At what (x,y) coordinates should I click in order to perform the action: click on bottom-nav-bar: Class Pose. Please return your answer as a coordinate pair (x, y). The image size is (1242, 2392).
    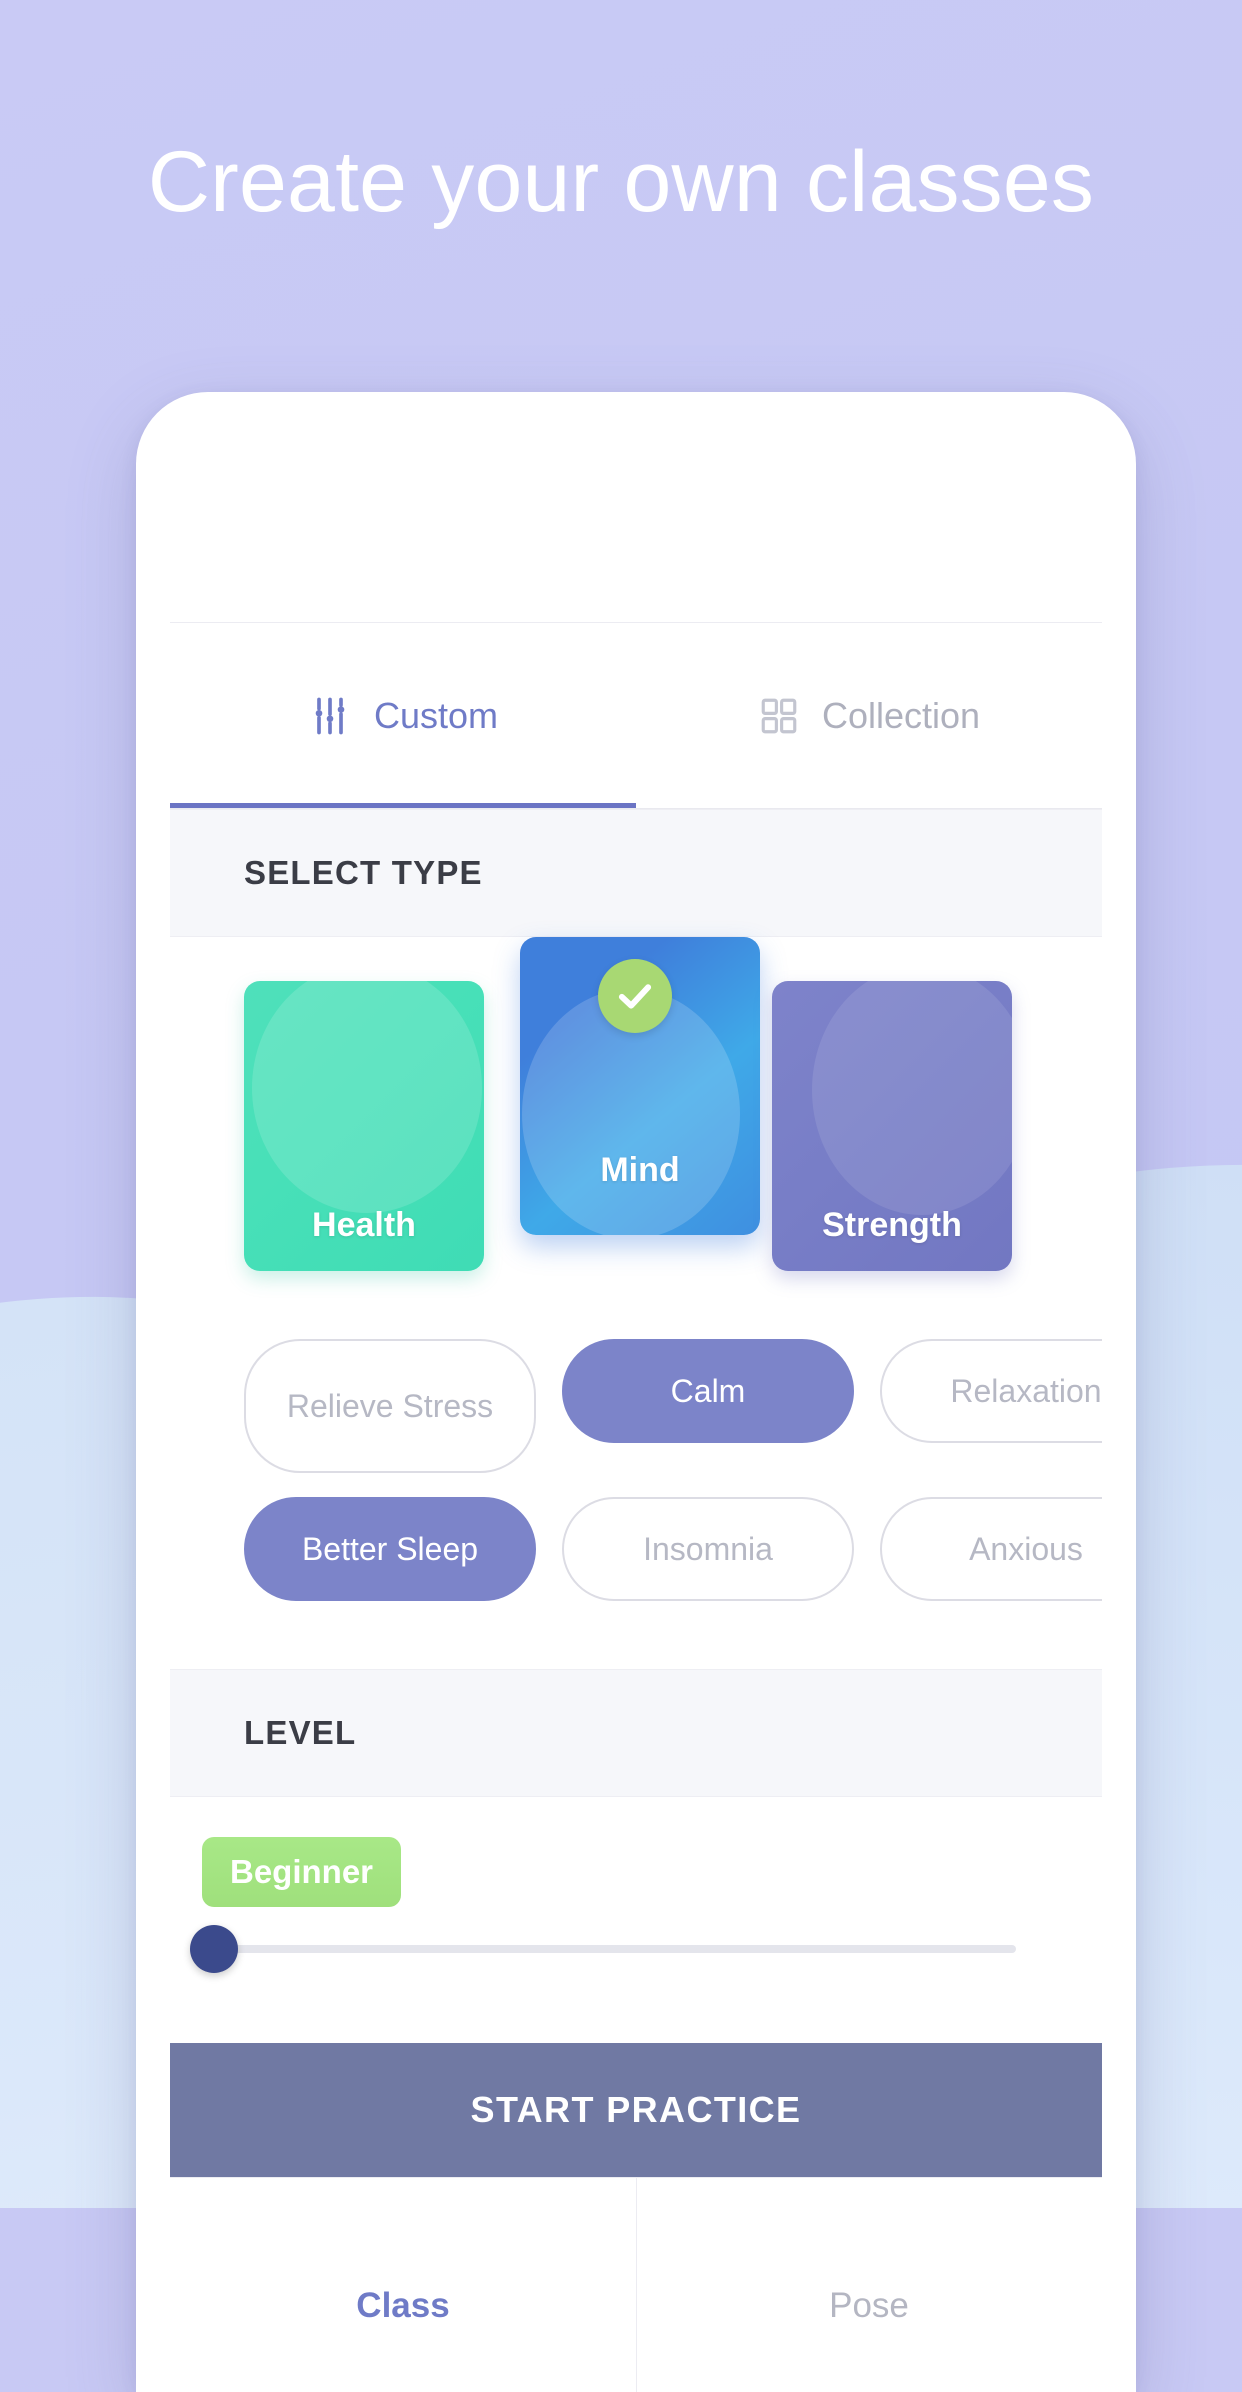
    Looking at the image, I should click on (636, 2284).